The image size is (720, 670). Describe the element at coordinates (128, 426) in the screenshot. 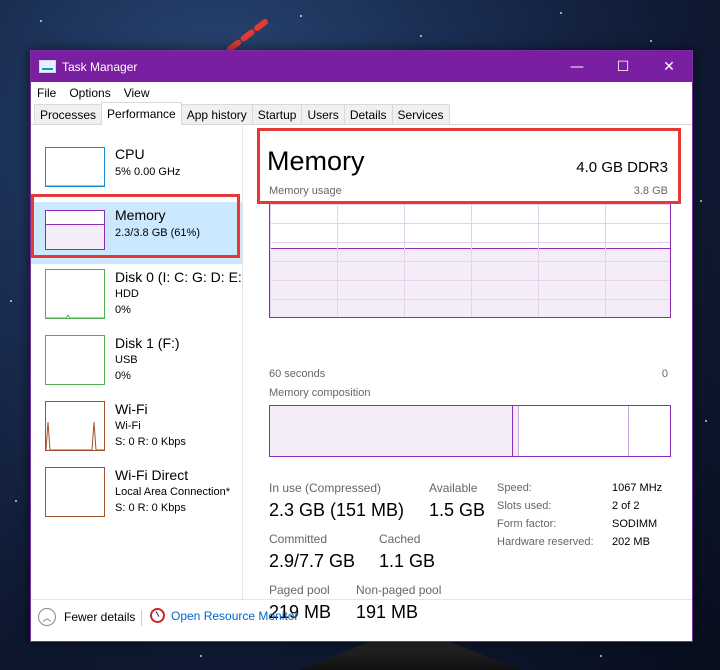

I see `sidebar-item-detail: Wi-Fi` at that location.